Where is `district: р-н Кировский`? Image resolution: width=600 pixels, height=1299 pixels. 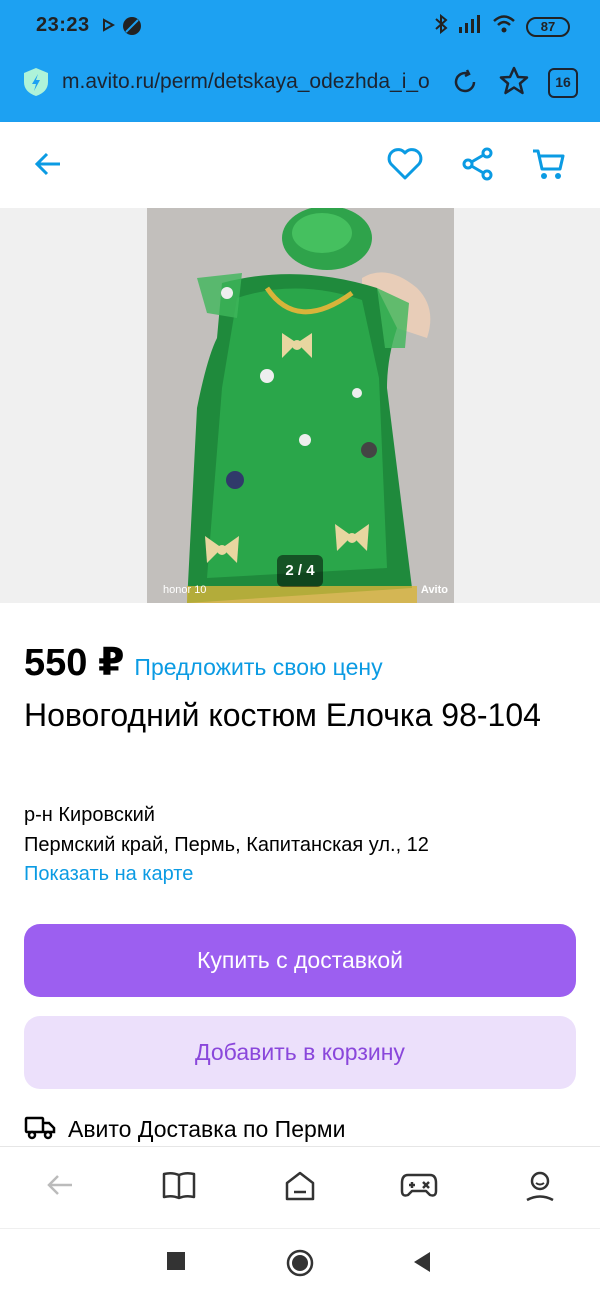
district: р-н Кировский is located at coordinates (89, 815).